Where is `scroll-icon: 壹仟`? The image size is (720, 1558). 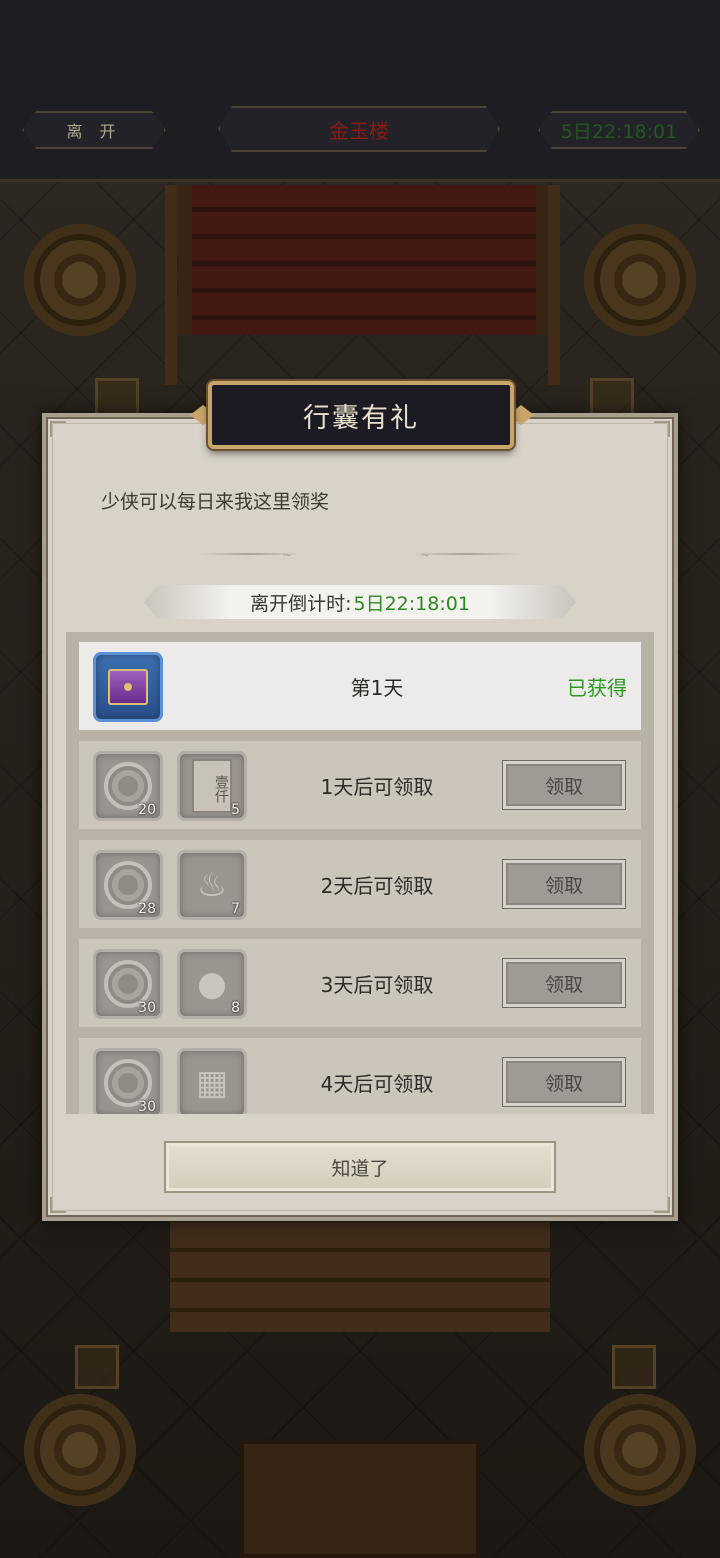
scroll-icon: 壹仟 is located at coordinates (212, 786).